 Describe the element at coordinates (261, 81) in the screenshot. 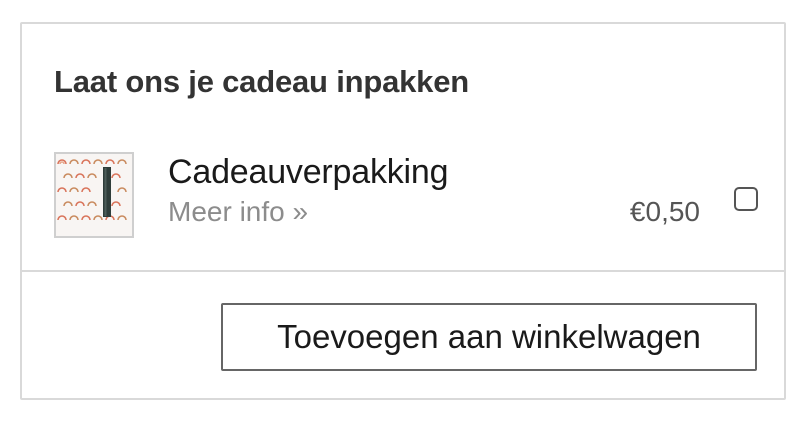

I see `card-title: Laat ons je cadeau inpakken` at that location.